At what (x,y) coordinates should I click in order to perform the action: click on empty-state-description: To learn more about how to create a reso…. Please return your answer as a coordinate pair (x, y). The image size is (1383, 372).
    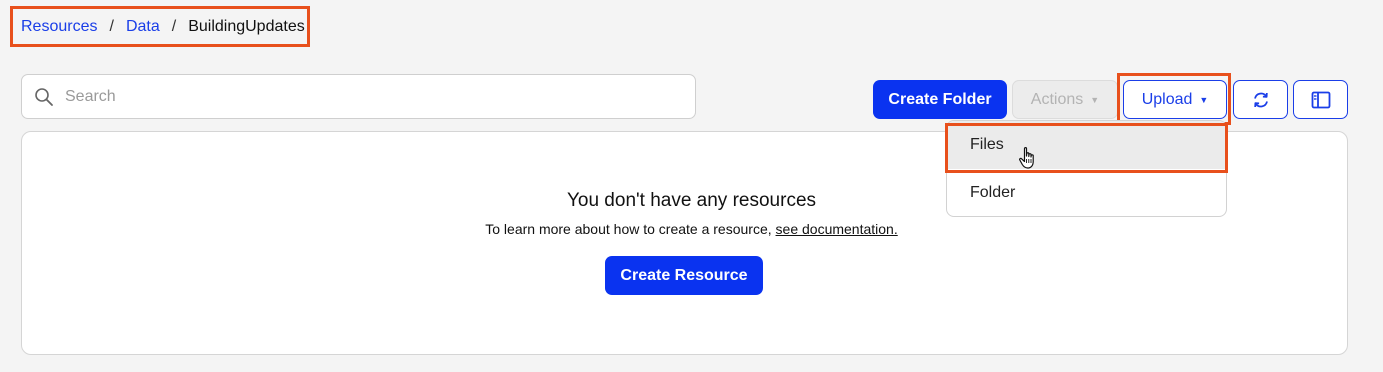
    Looking at the image, I should click on (630, 229).